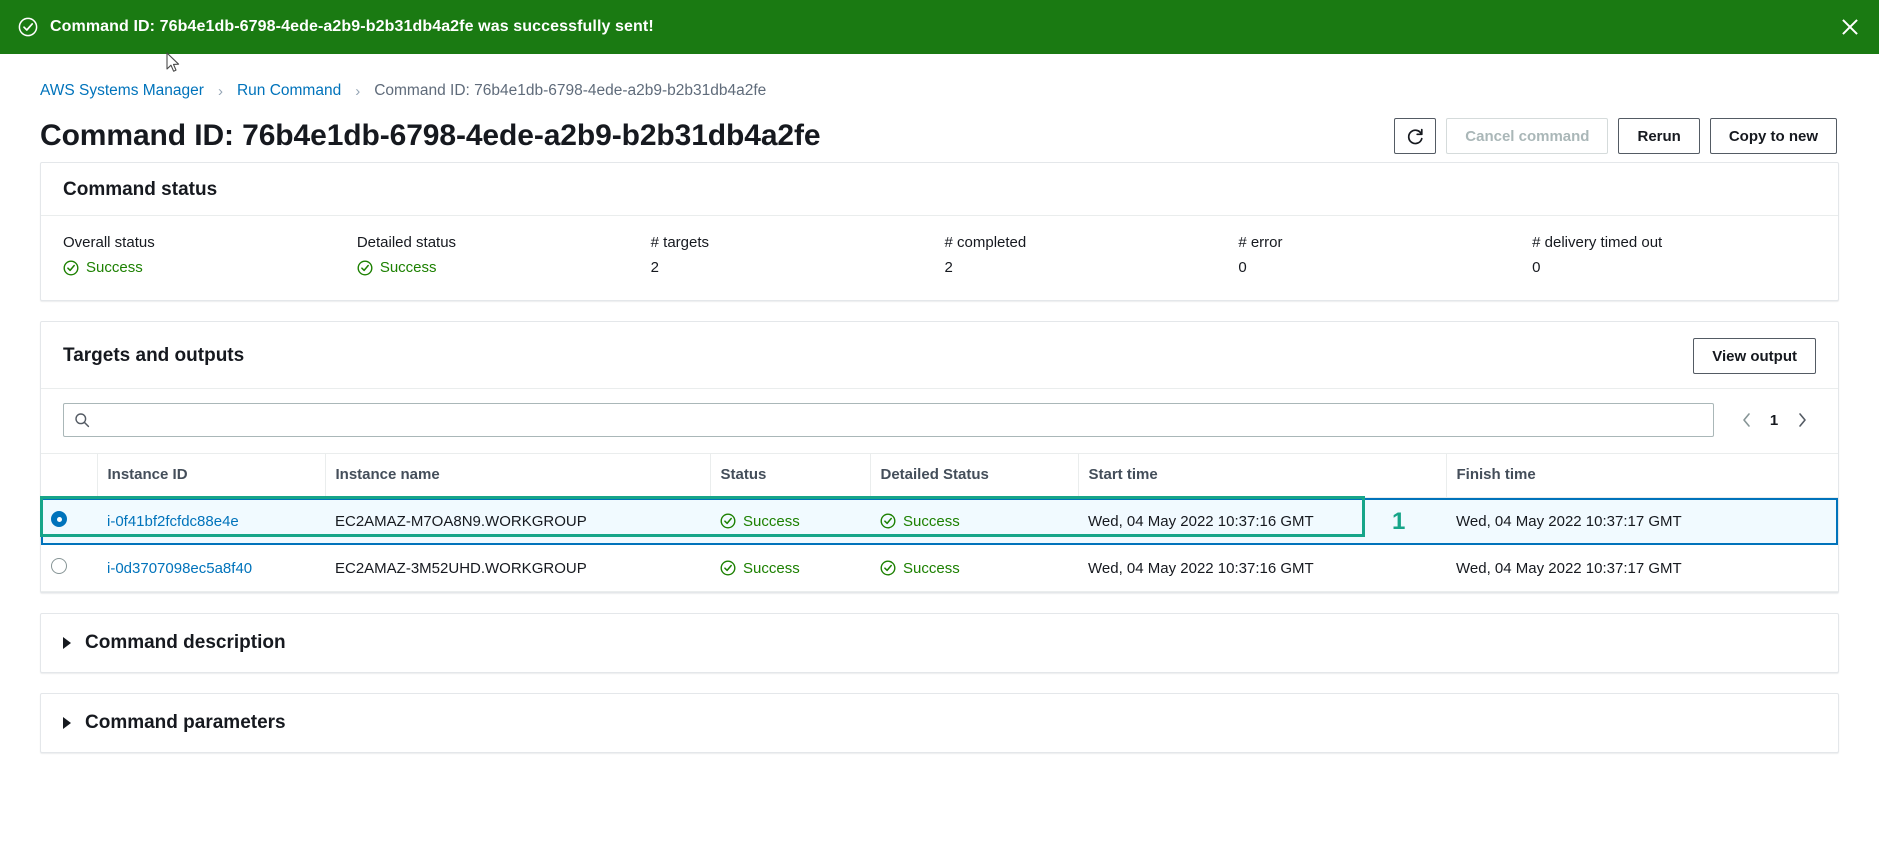  What do you see at coordinates (1641, 475) in the screenshot?
I see `column-header-finish-time: Finish time` at bounding box center [1641, 475].